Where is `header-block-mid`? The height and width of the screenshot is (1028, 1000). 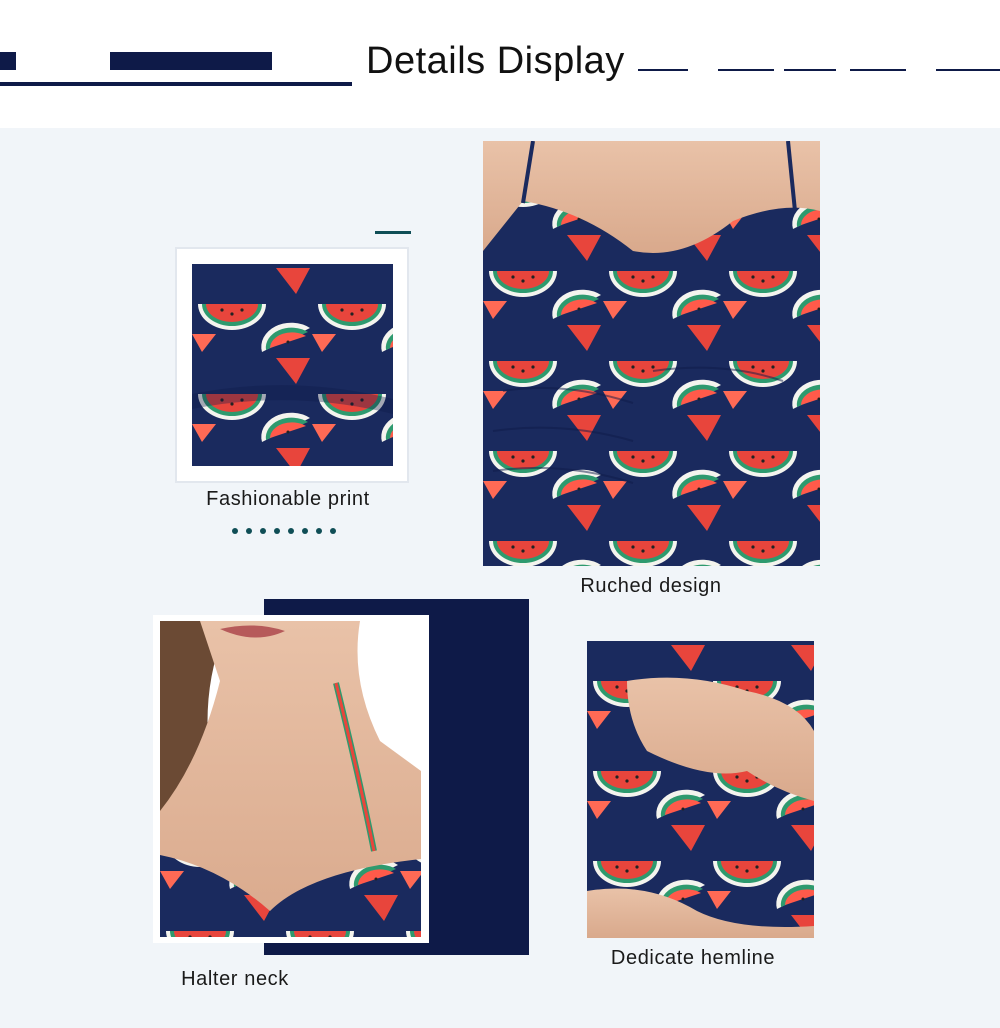 header-block-mid is located at coordinates (191, 61).